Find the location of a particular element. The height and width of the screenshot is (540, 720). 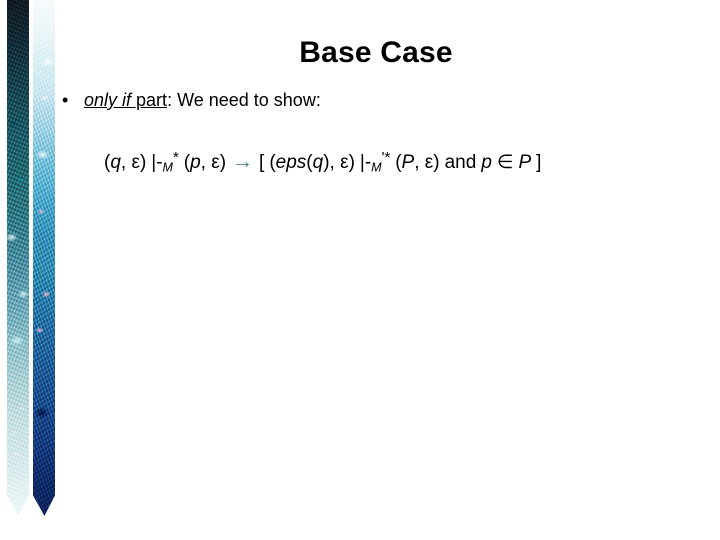

bullet-text: only if part: We need to show: is located at coordinates (202, 100).